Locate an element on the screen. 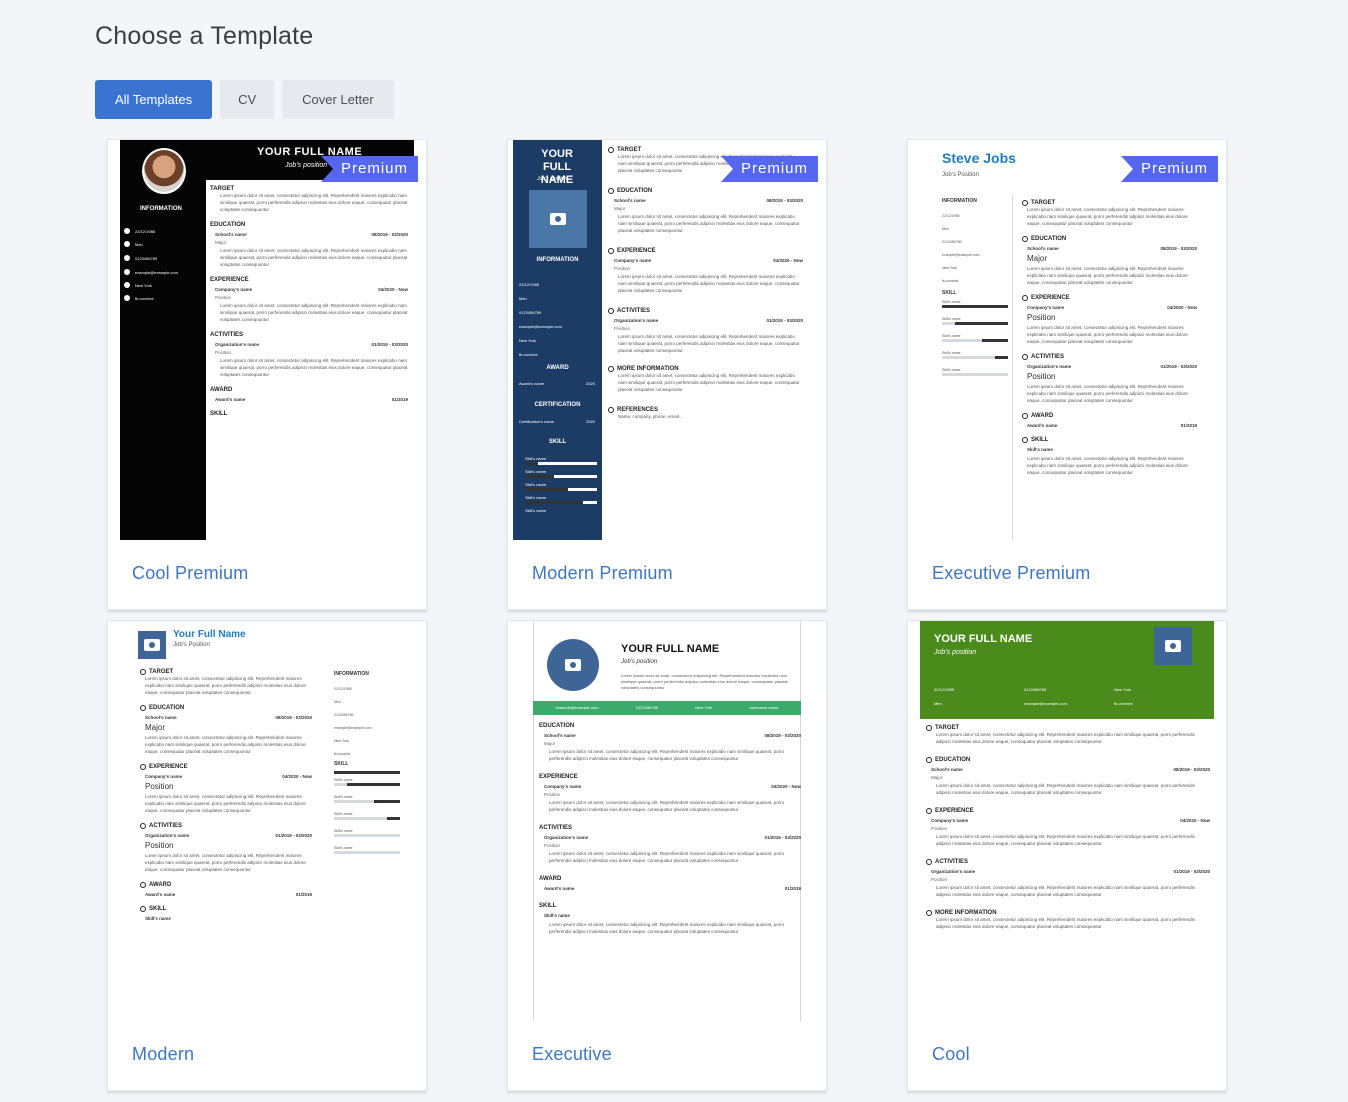  preview-job: Job's Position is located at coordinates (191, 645).